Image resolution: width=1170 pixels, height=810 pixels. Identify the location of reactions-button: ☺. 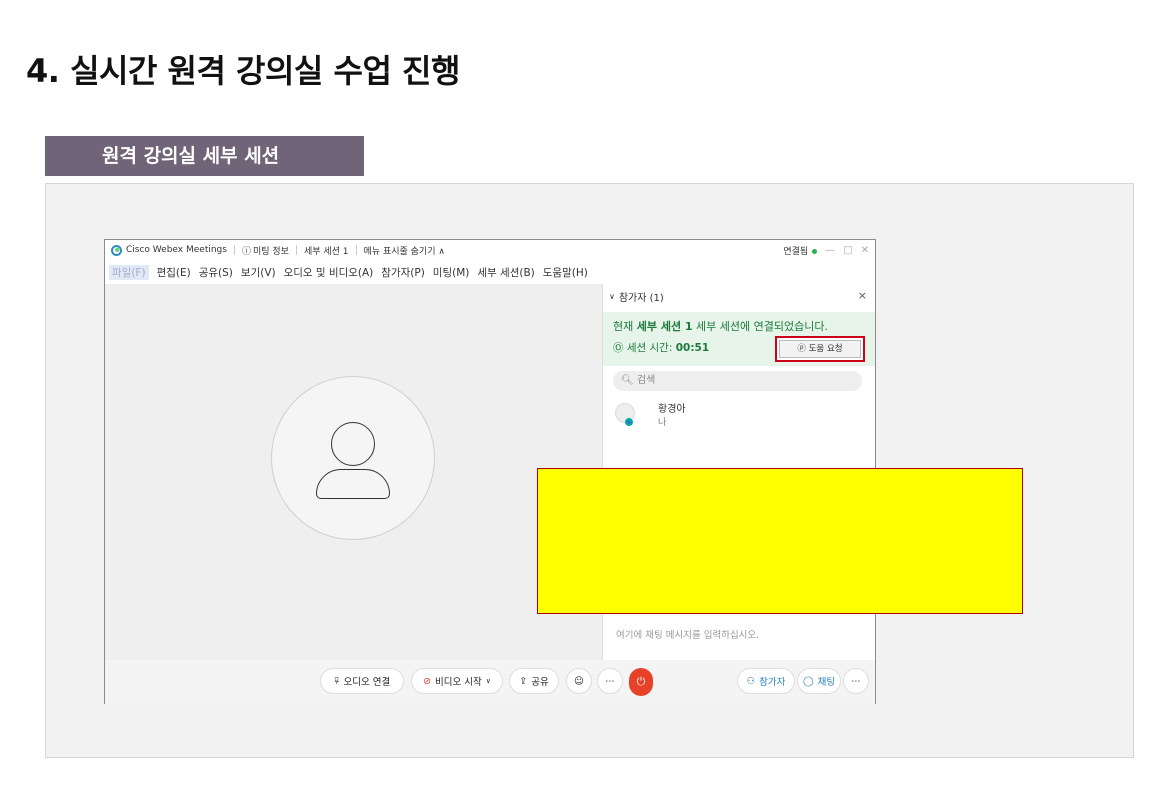
(579, 681).